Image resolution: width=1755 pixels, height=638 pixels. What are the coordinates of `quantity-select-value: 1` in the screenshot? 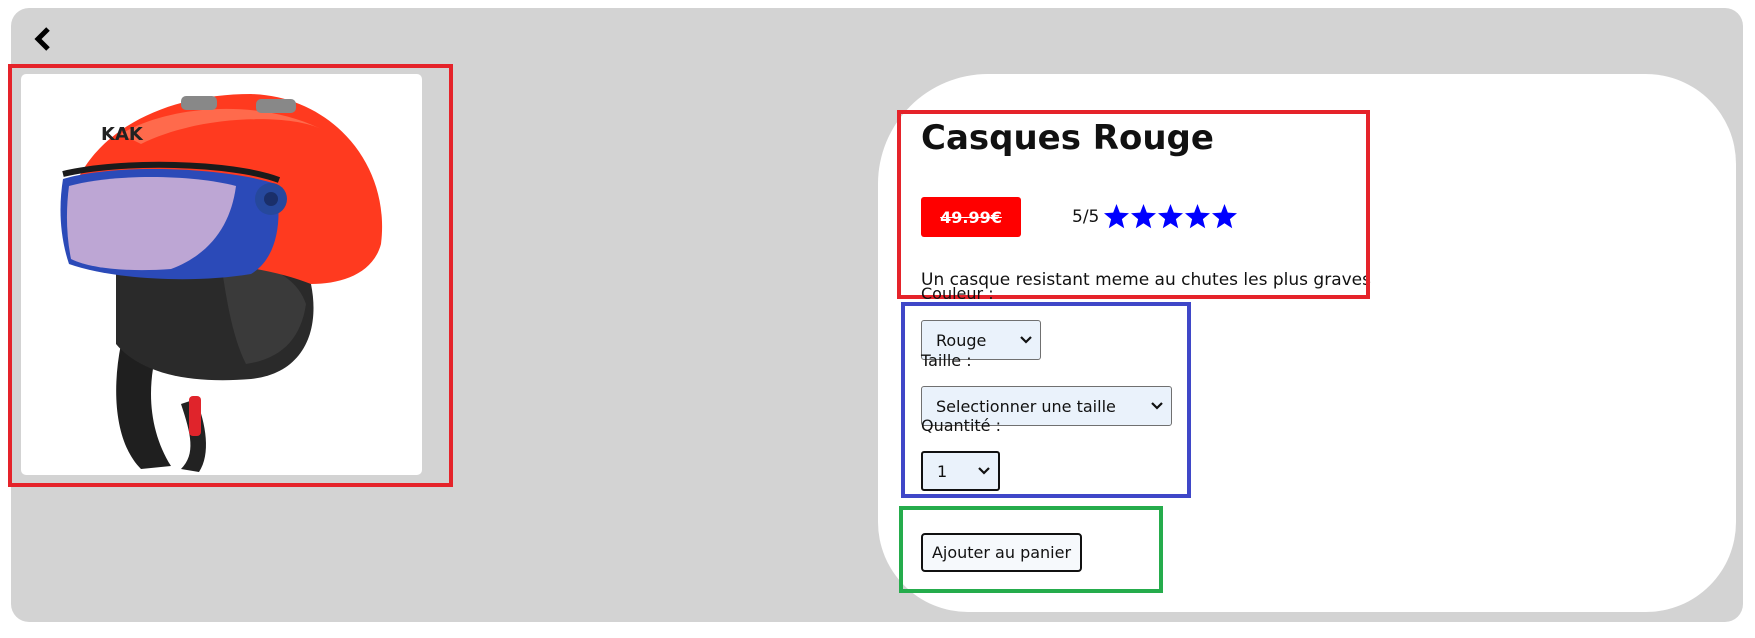 It's located at (942, 471).